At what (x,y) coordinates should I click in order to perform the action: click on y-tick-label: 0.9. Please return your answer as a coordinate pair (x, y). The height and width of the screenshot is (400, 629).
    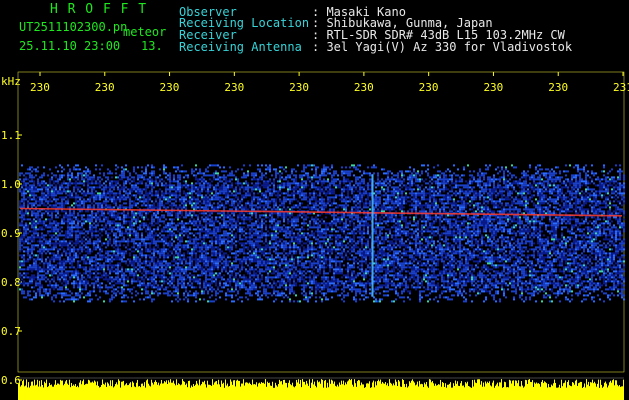
    Looking at the image, I should click on (11, 233).